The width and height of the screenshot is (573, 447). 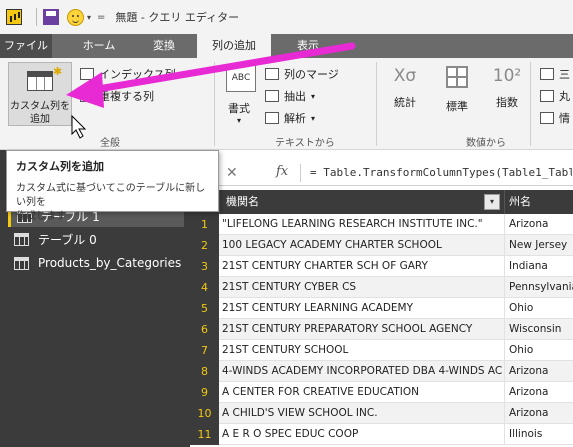 What do you see at coordinates (41, 216) in the screenshot?
I see `tooltip-description-2: 作成します` at bounding box center [41, 216].